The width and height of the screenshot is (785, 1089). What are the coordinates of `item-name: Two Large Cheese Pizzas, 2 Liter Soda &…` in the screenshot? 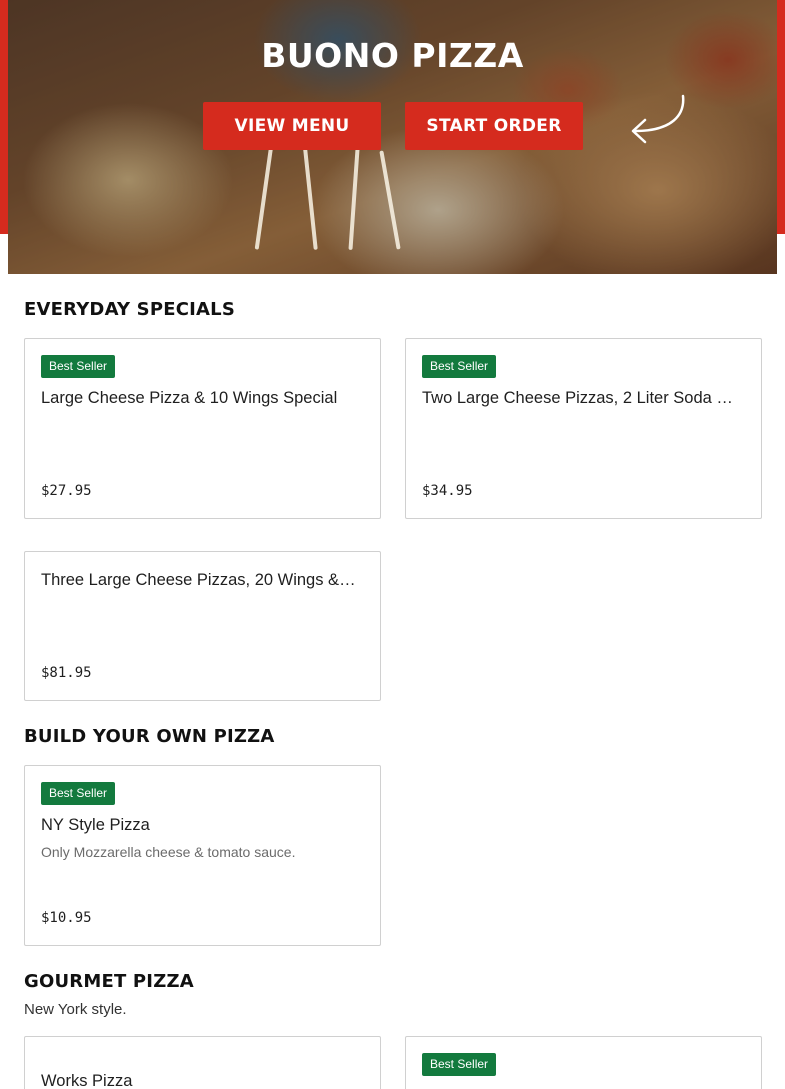 It's located at (579, 398).